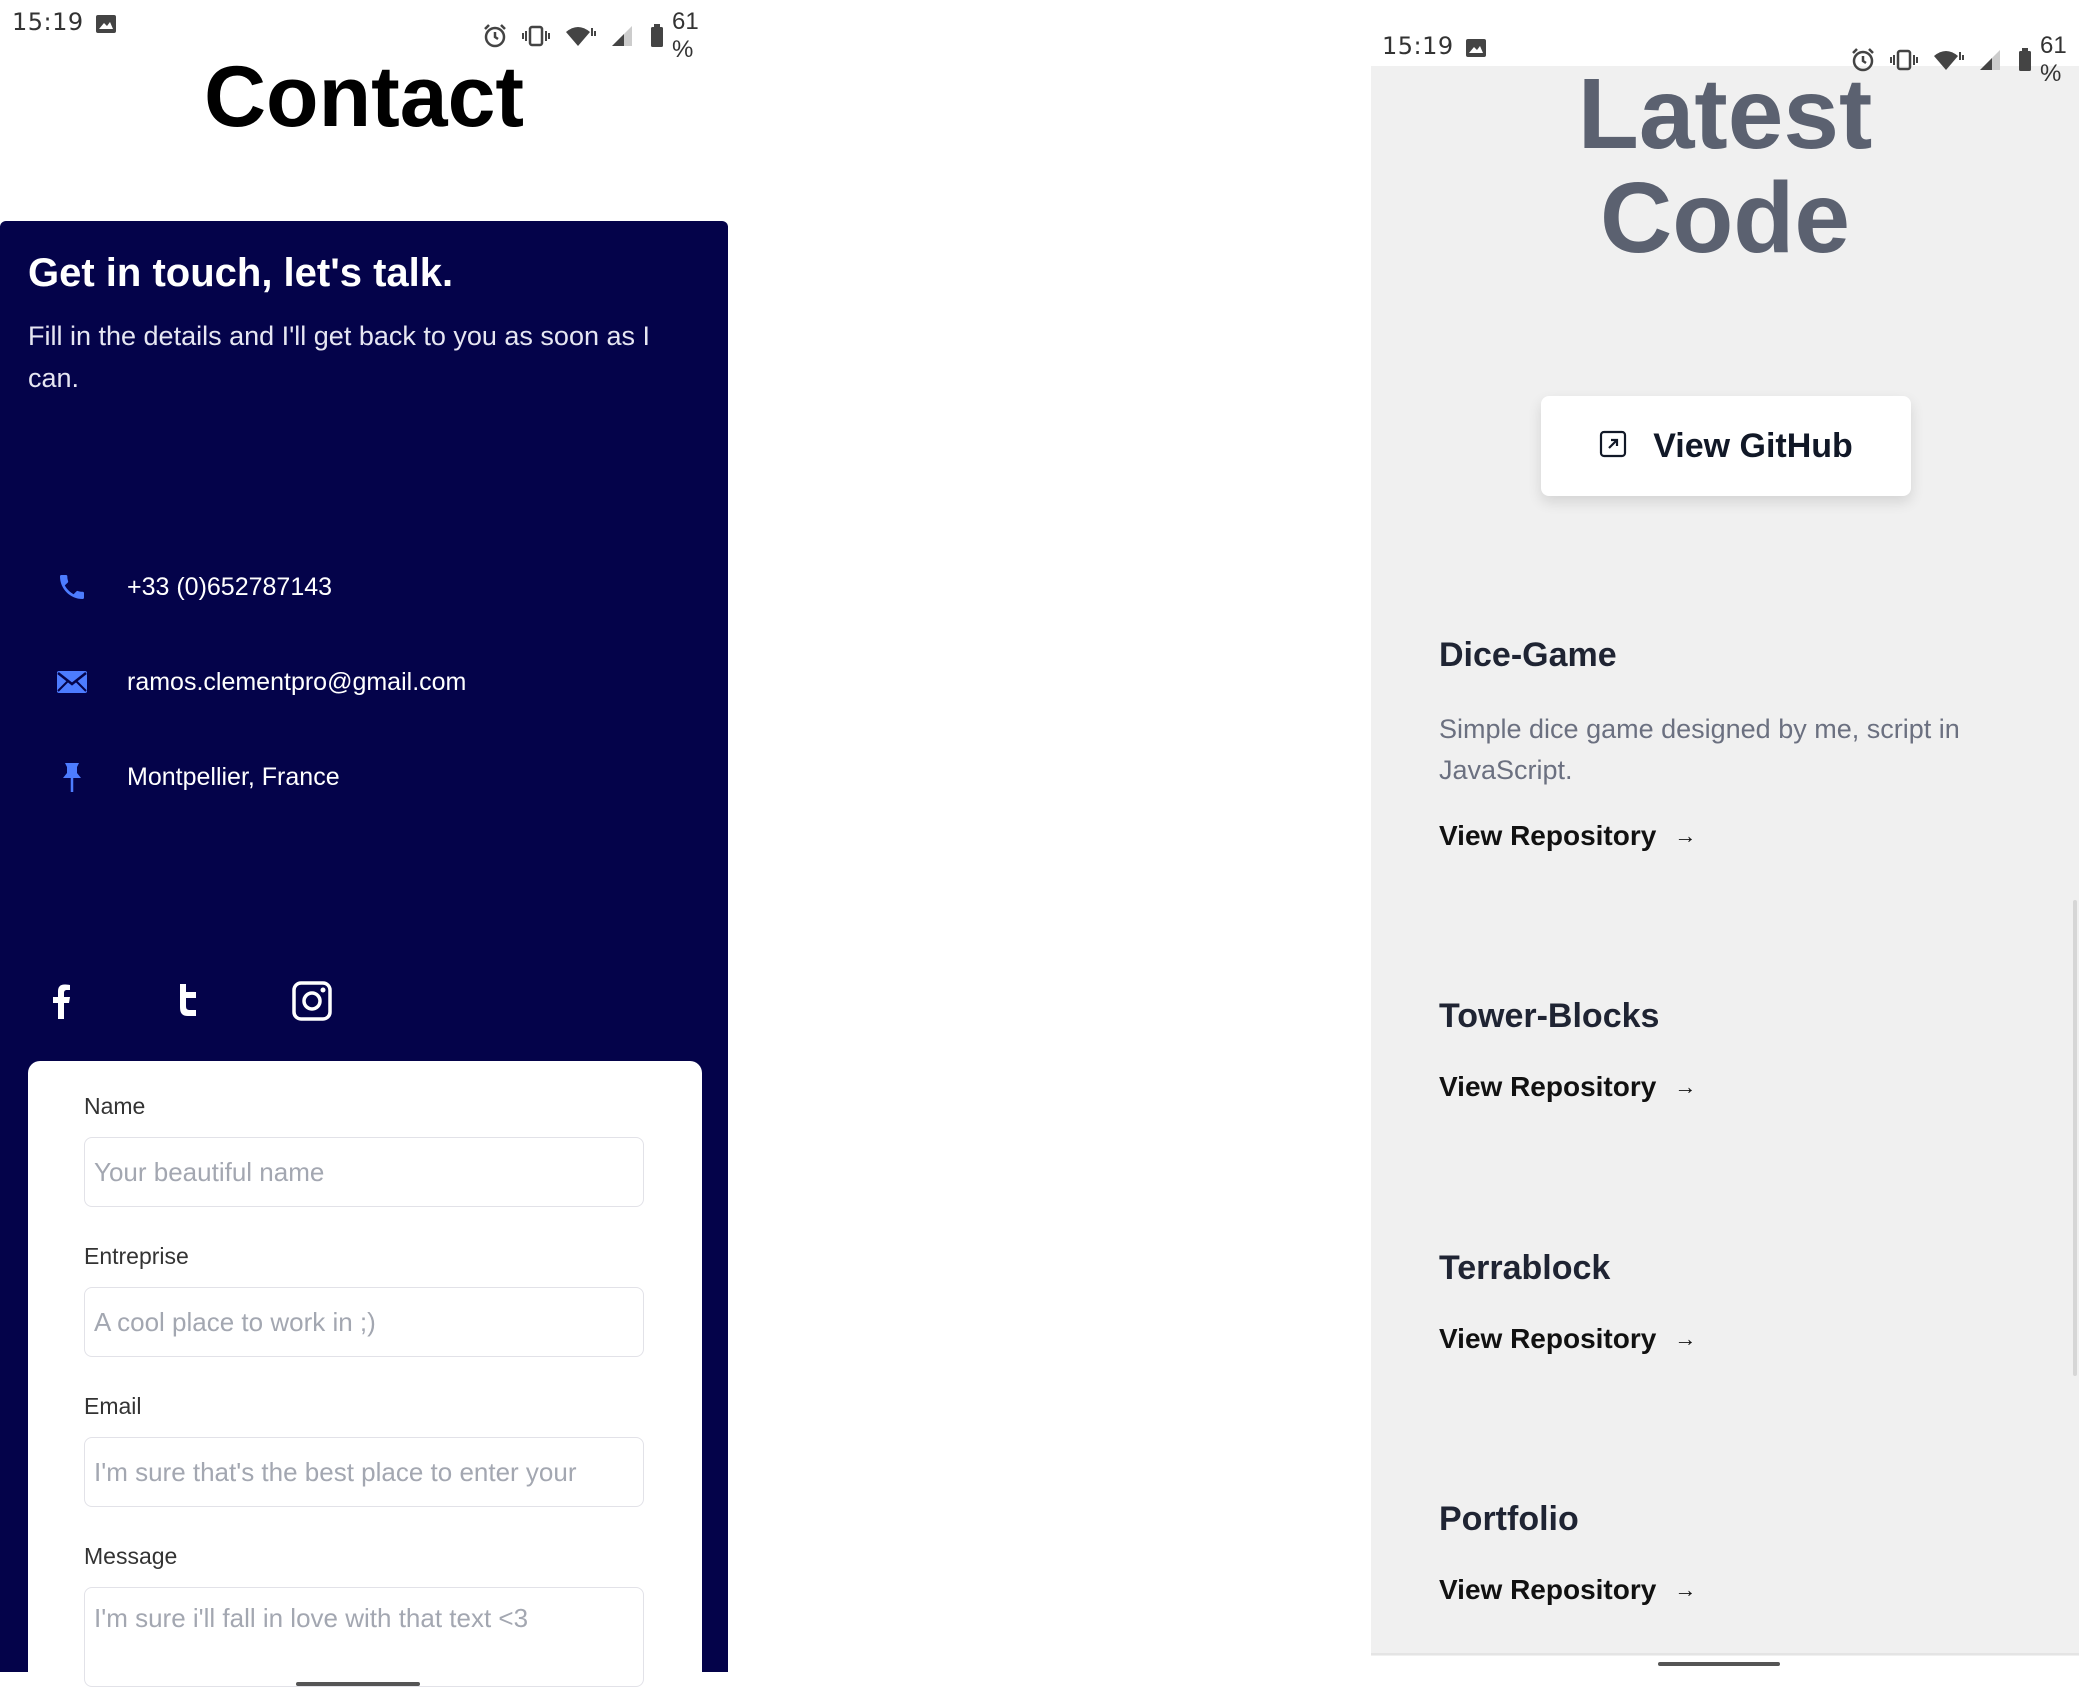 The height and width of the screenshot is (1701, 2079). What do you see at coordinates (1725, 218) in the screenshot?
I see `page-title-line2: Code` at bounding box center [1725, 218].